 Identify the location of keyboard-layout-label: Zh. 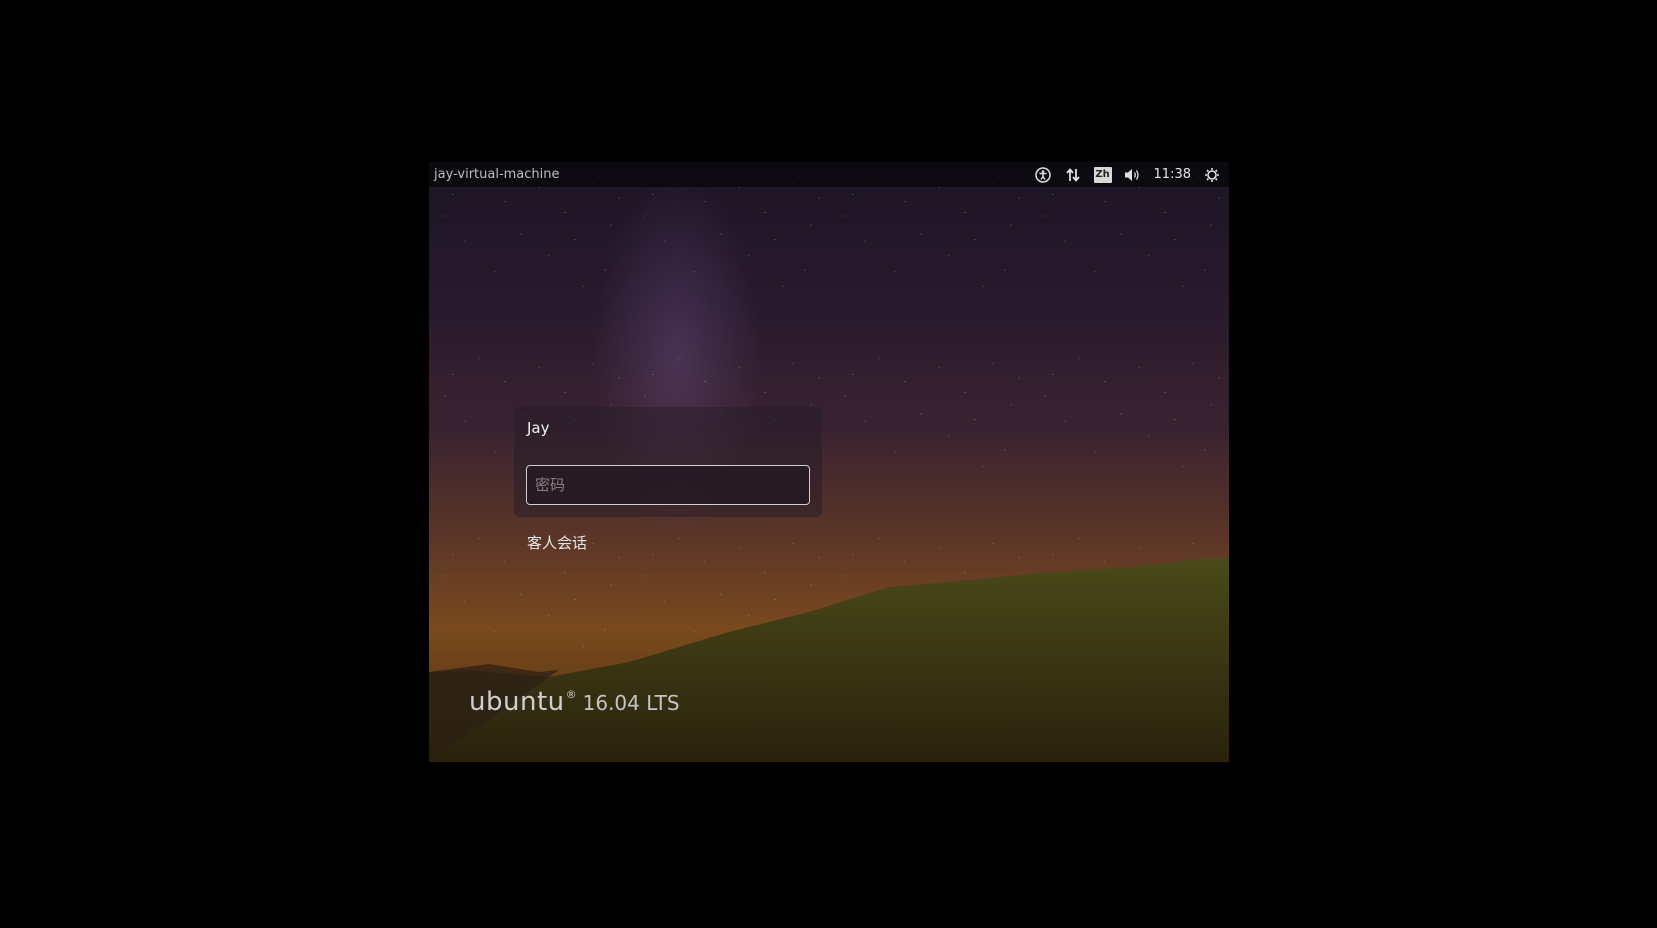
(1102, 174).